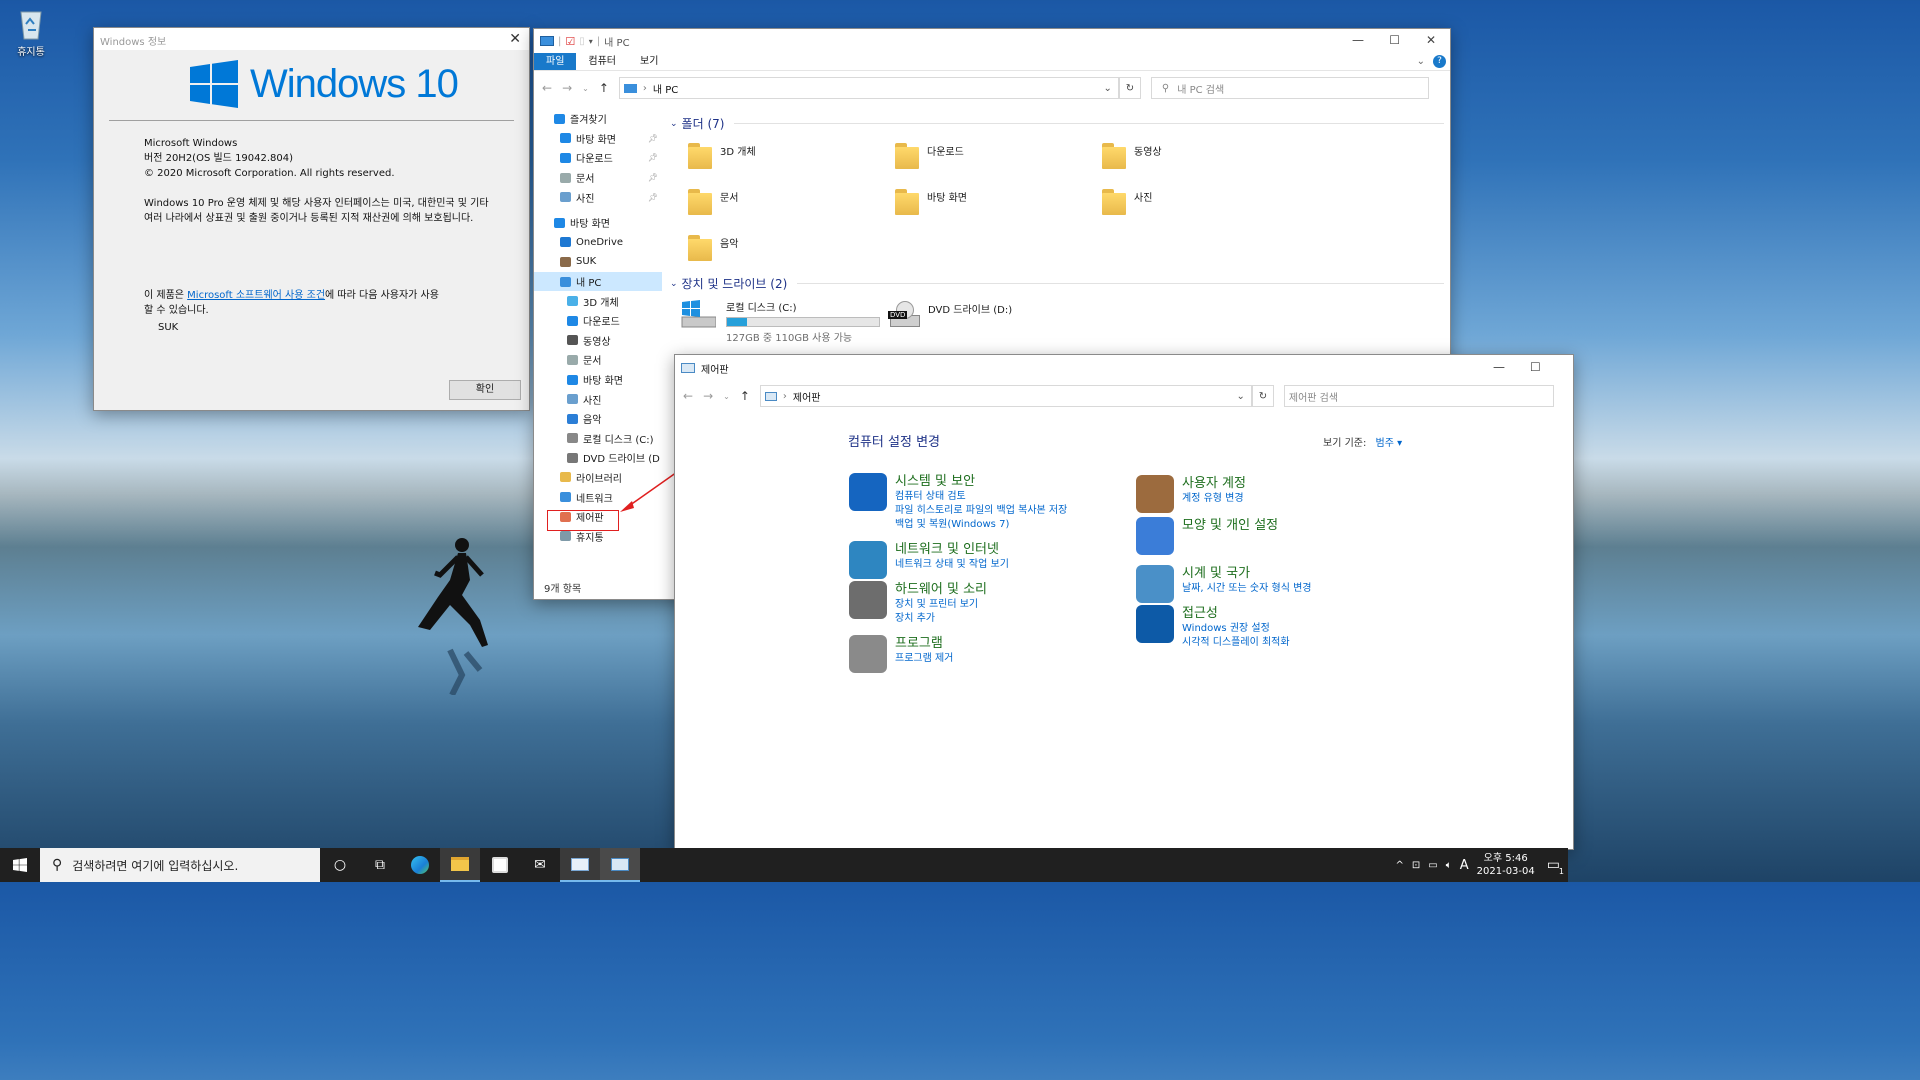 Image resolution: width=1920 pixels, height=1080 pixels. Describe the element at coordinates (712, 248) in the screenshot. I see `folder-item: 음악` at that location.